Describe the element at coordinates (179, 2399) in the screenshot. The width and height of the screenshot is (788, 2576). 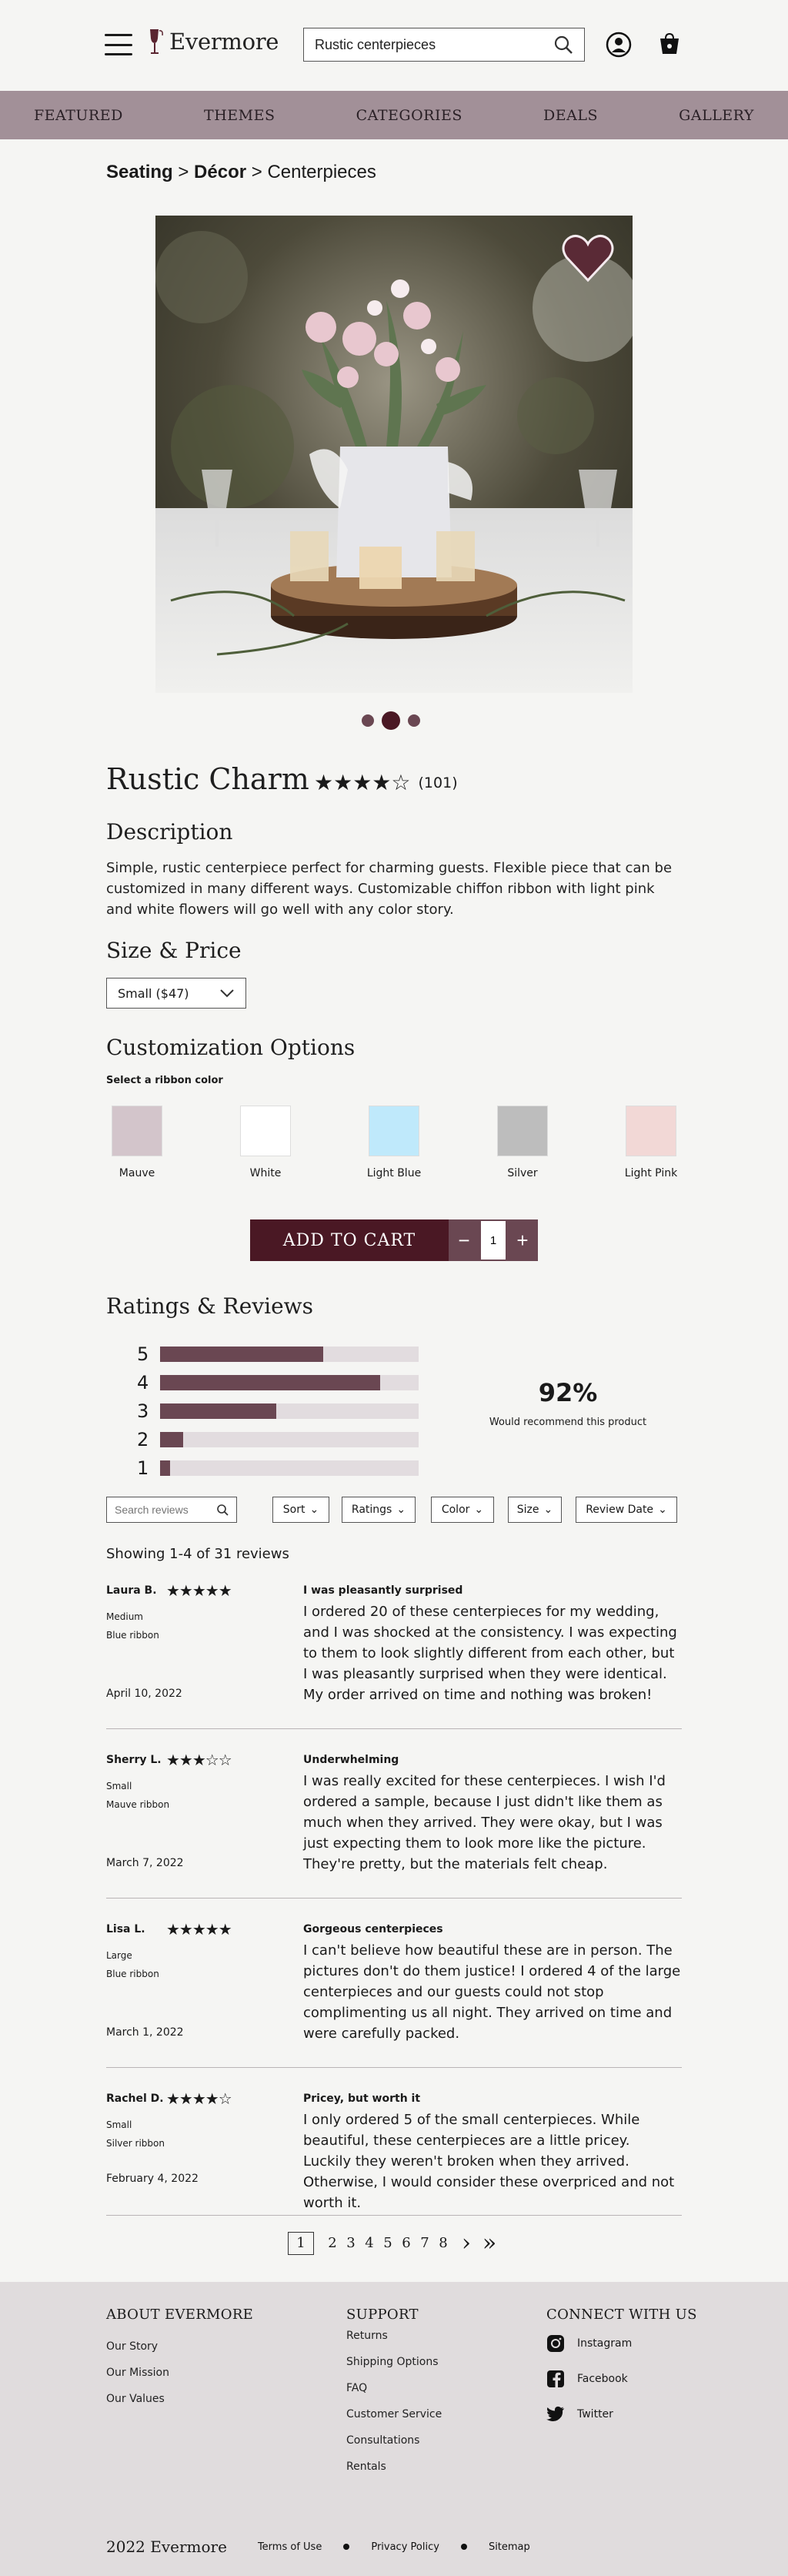
I see `footer-link: Our Values` at that location.